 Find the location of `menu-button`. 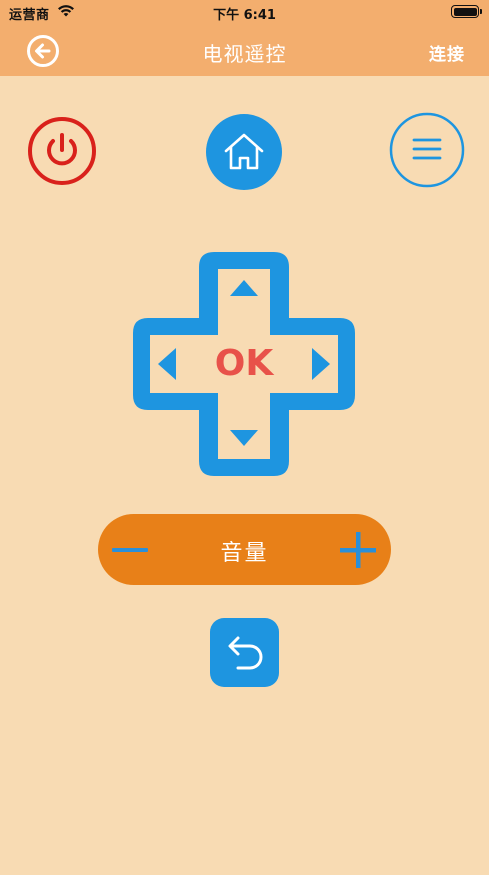

menu-button is located at coordinates (427, 150).